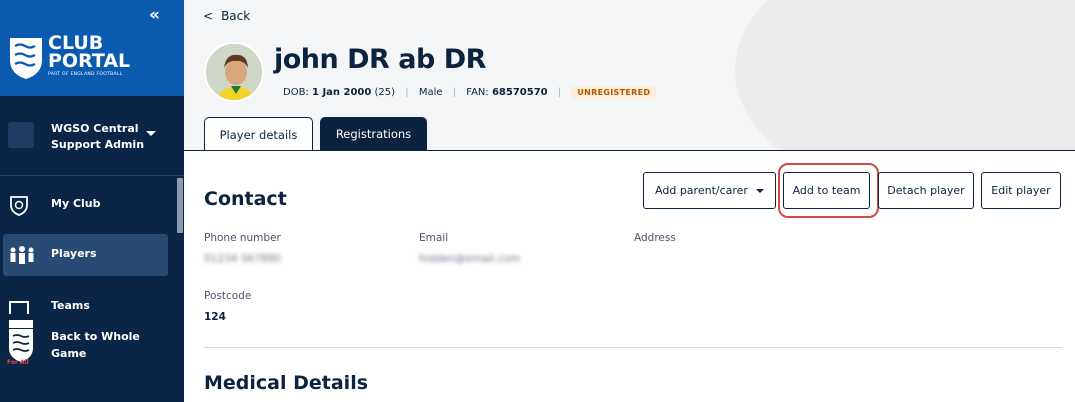  What do you see at coordinates (245, 199) in the screenshot?
I see `contact-section-title: Contact` at bounding box center [245, 199].